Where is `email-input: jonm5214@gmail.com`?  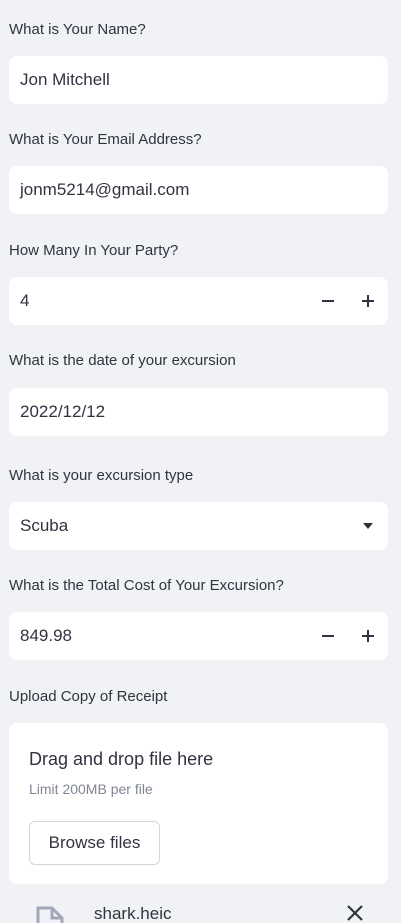 email-input: jonm5214@gmail.com is located at coordinates (198, 190).